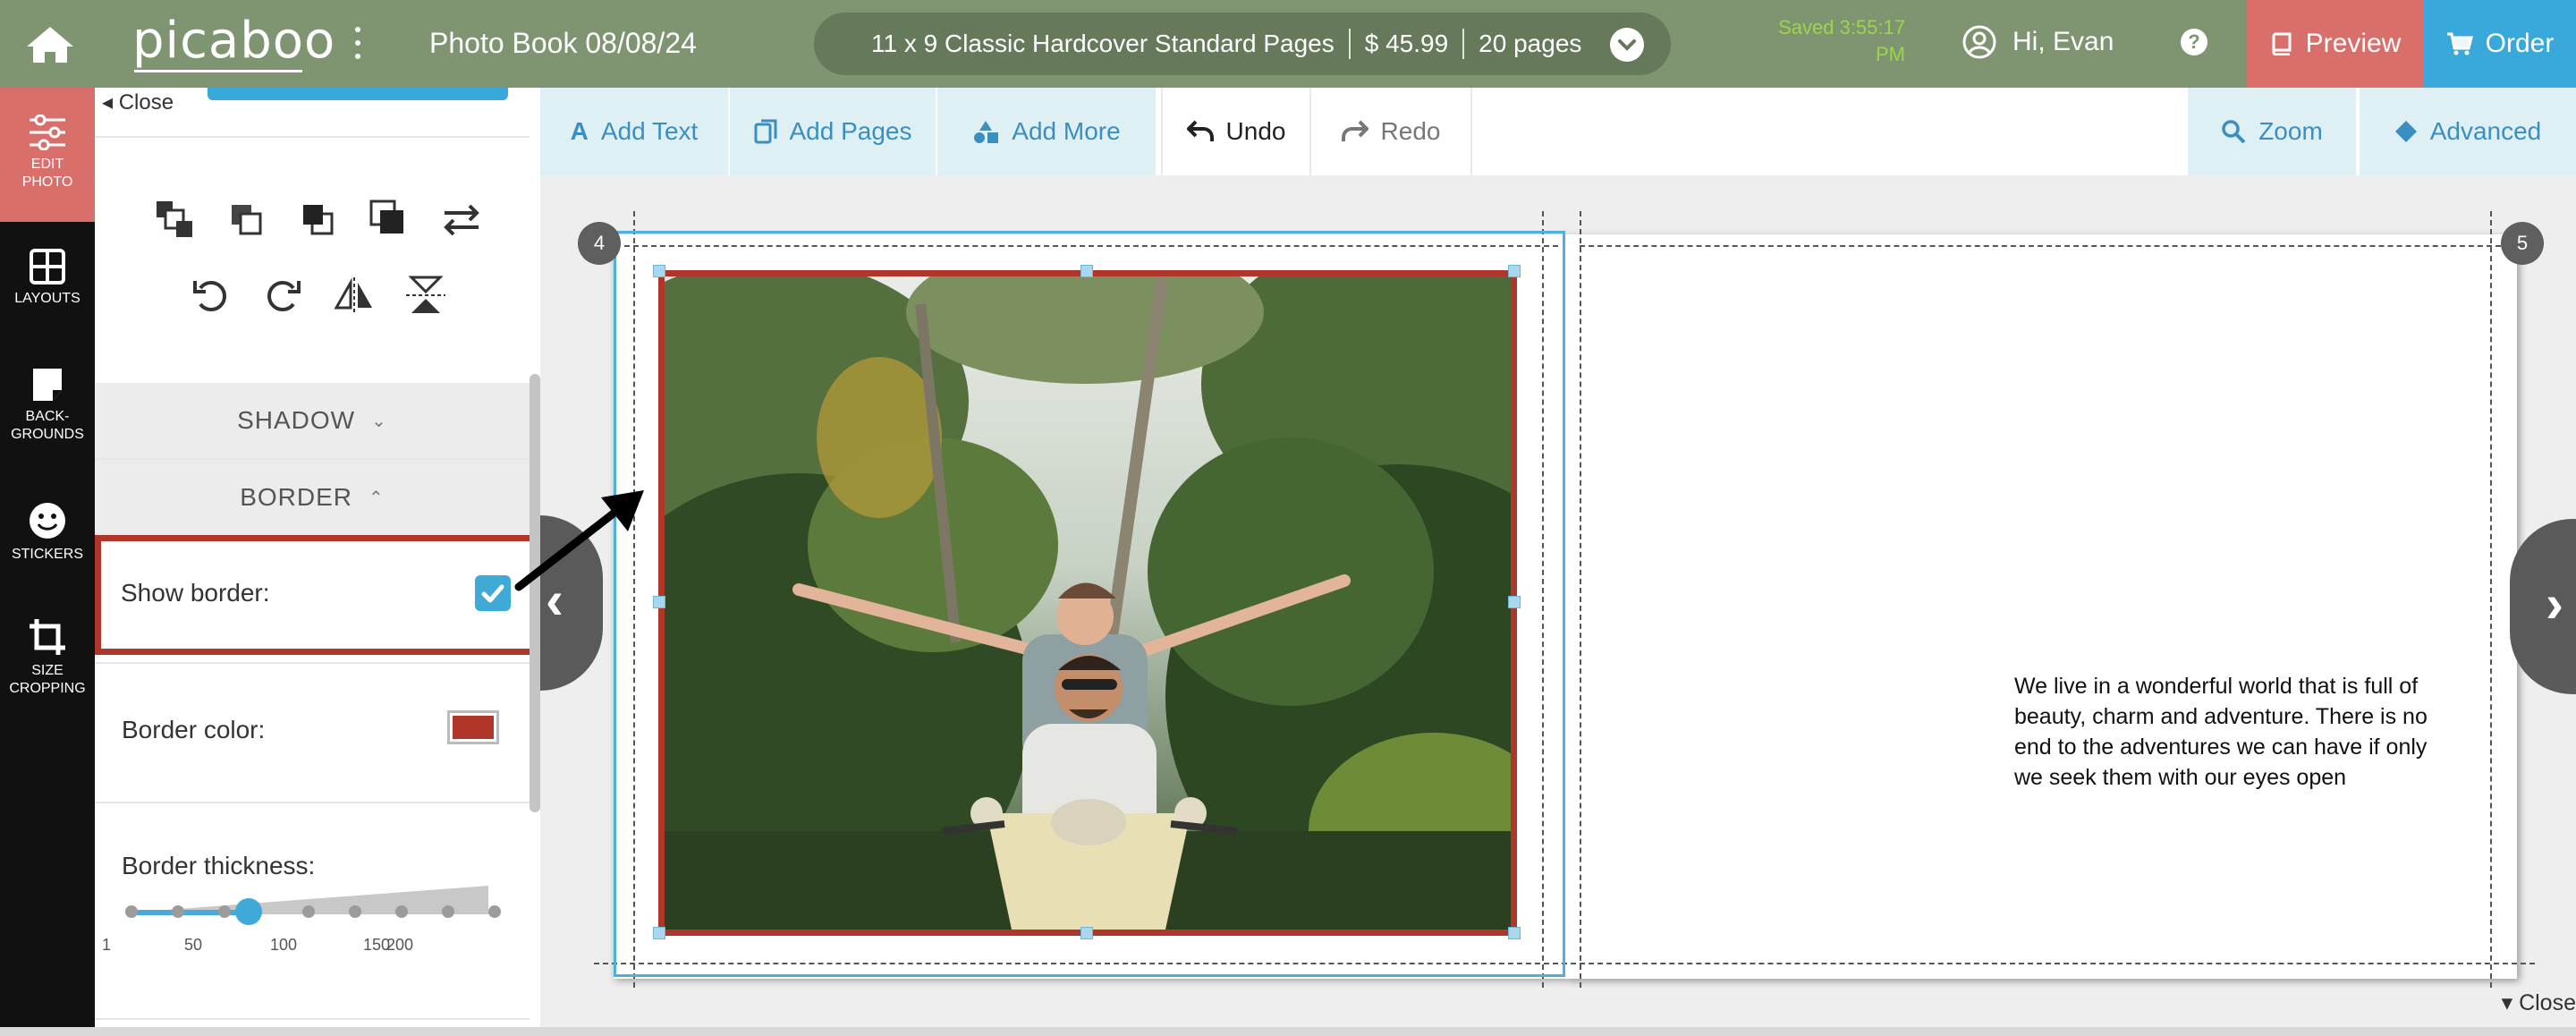 The width and height of the screenshot is (2576, 1036). What do you see at coordinates (47, 182) in the screenshot?
I see `rail-label: PHOTO` at bounding box center [47, 182].